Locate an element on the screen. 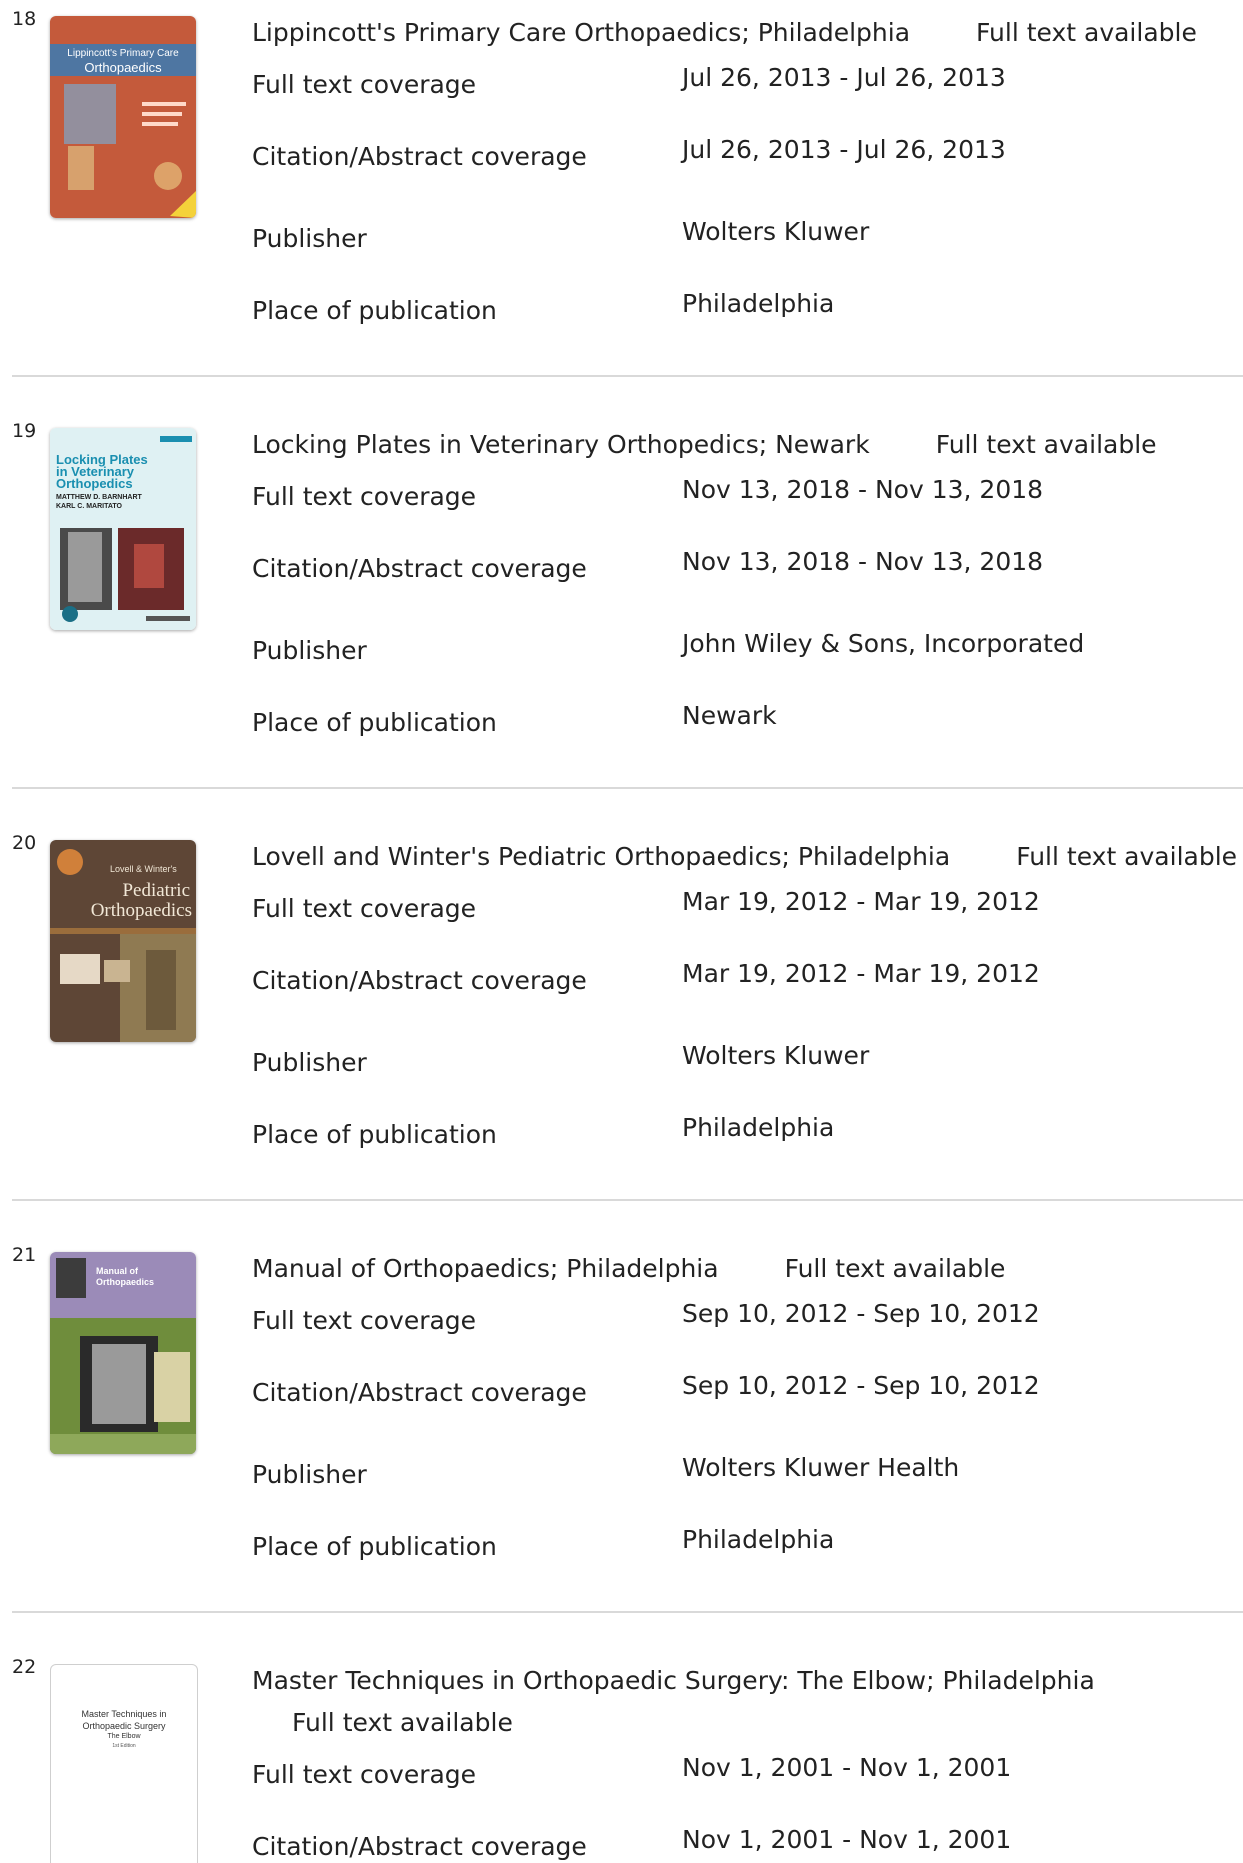 Image resolution: width=1243 pixels, height=1863 pixels. cover-title-line2: Orthopaedic Surgery is located at coordinates (124, 1726).